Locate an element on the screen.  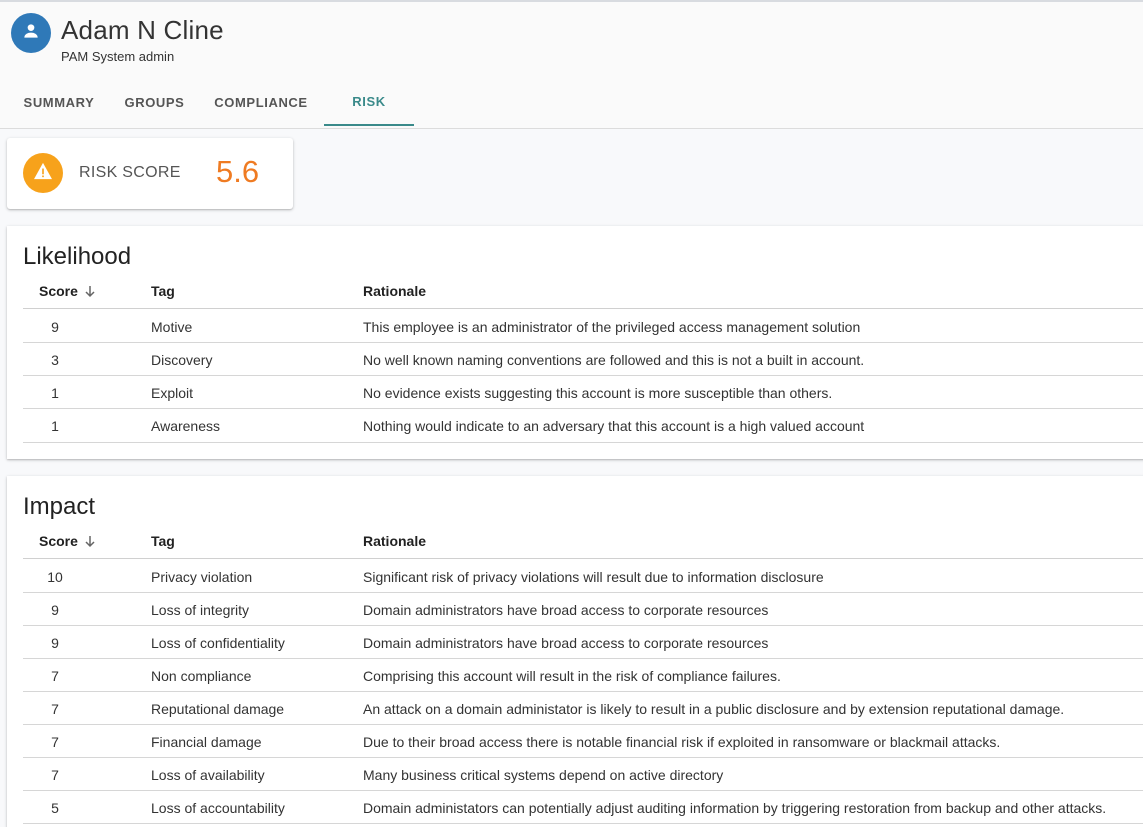
tab-risk: RISK is located at coordinates (369, 102).